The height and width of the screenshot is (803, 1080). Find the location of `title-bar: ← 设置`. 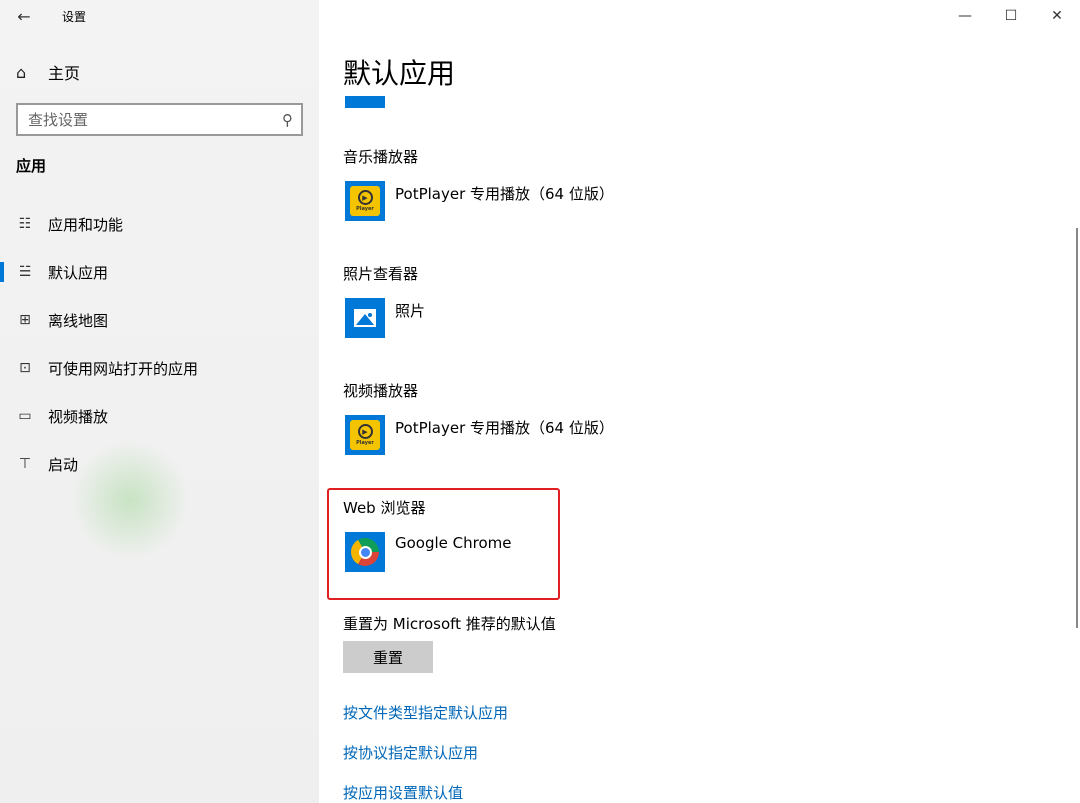

title-bar: ← 设置 is located at coordinates (159, 16).